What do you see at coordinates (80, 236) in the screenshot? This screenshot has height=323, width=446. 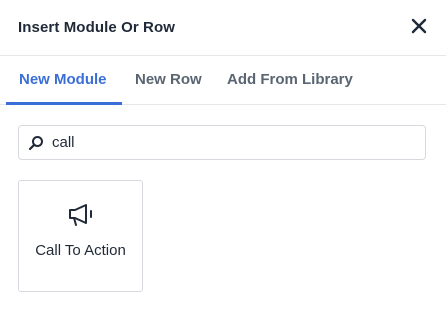 I see `module-card-call-to-action: Call To Action` at bounding box center [80, 236].